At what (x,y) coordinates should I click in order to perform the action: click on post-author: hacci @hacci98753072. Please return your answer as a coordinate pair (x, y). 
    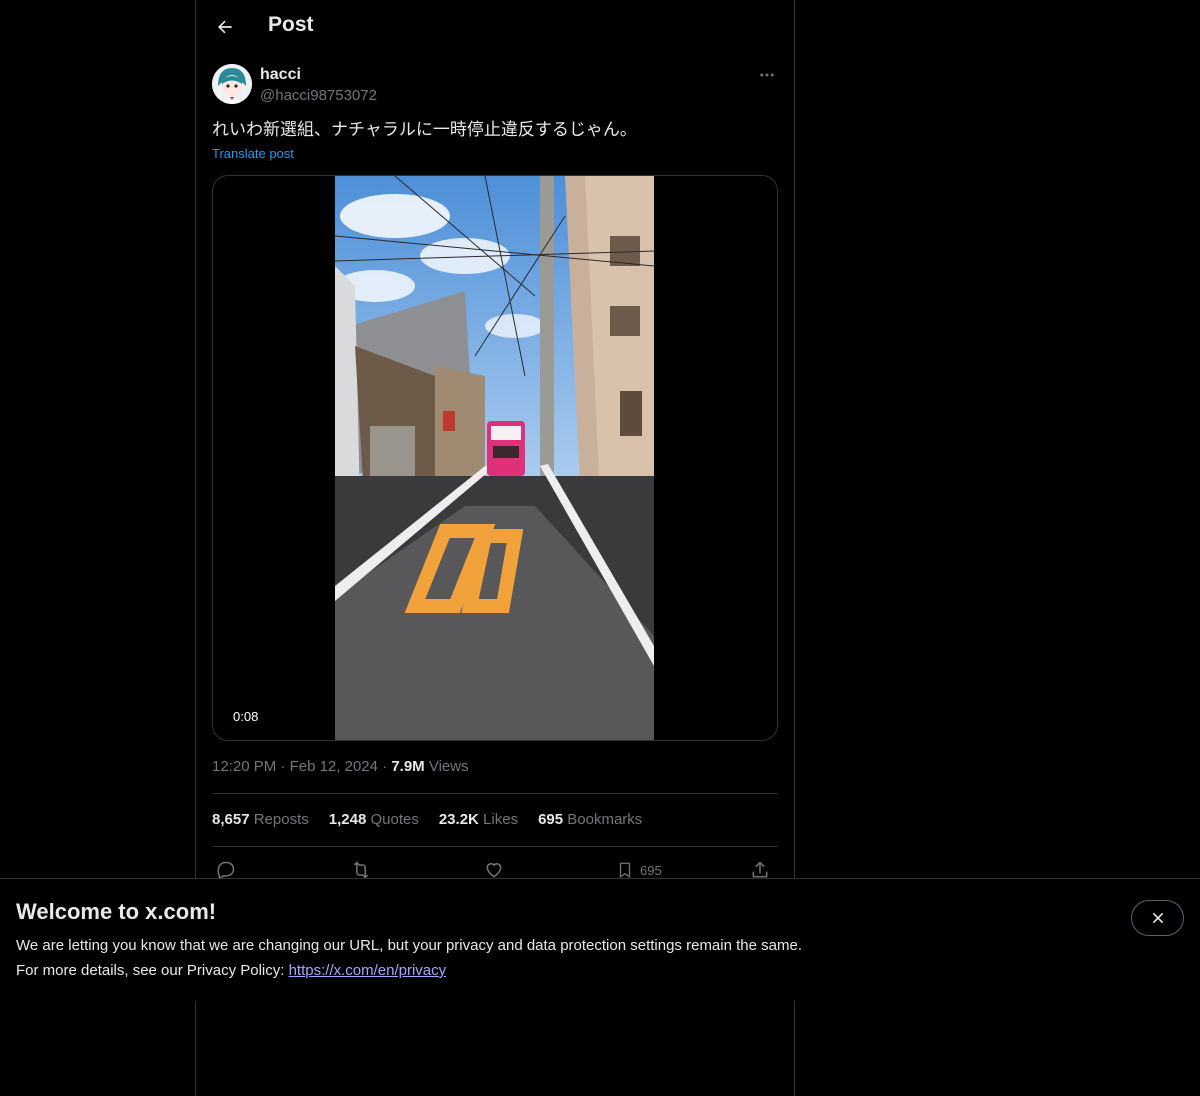
    Looking at the image, I should click on (495, 86).